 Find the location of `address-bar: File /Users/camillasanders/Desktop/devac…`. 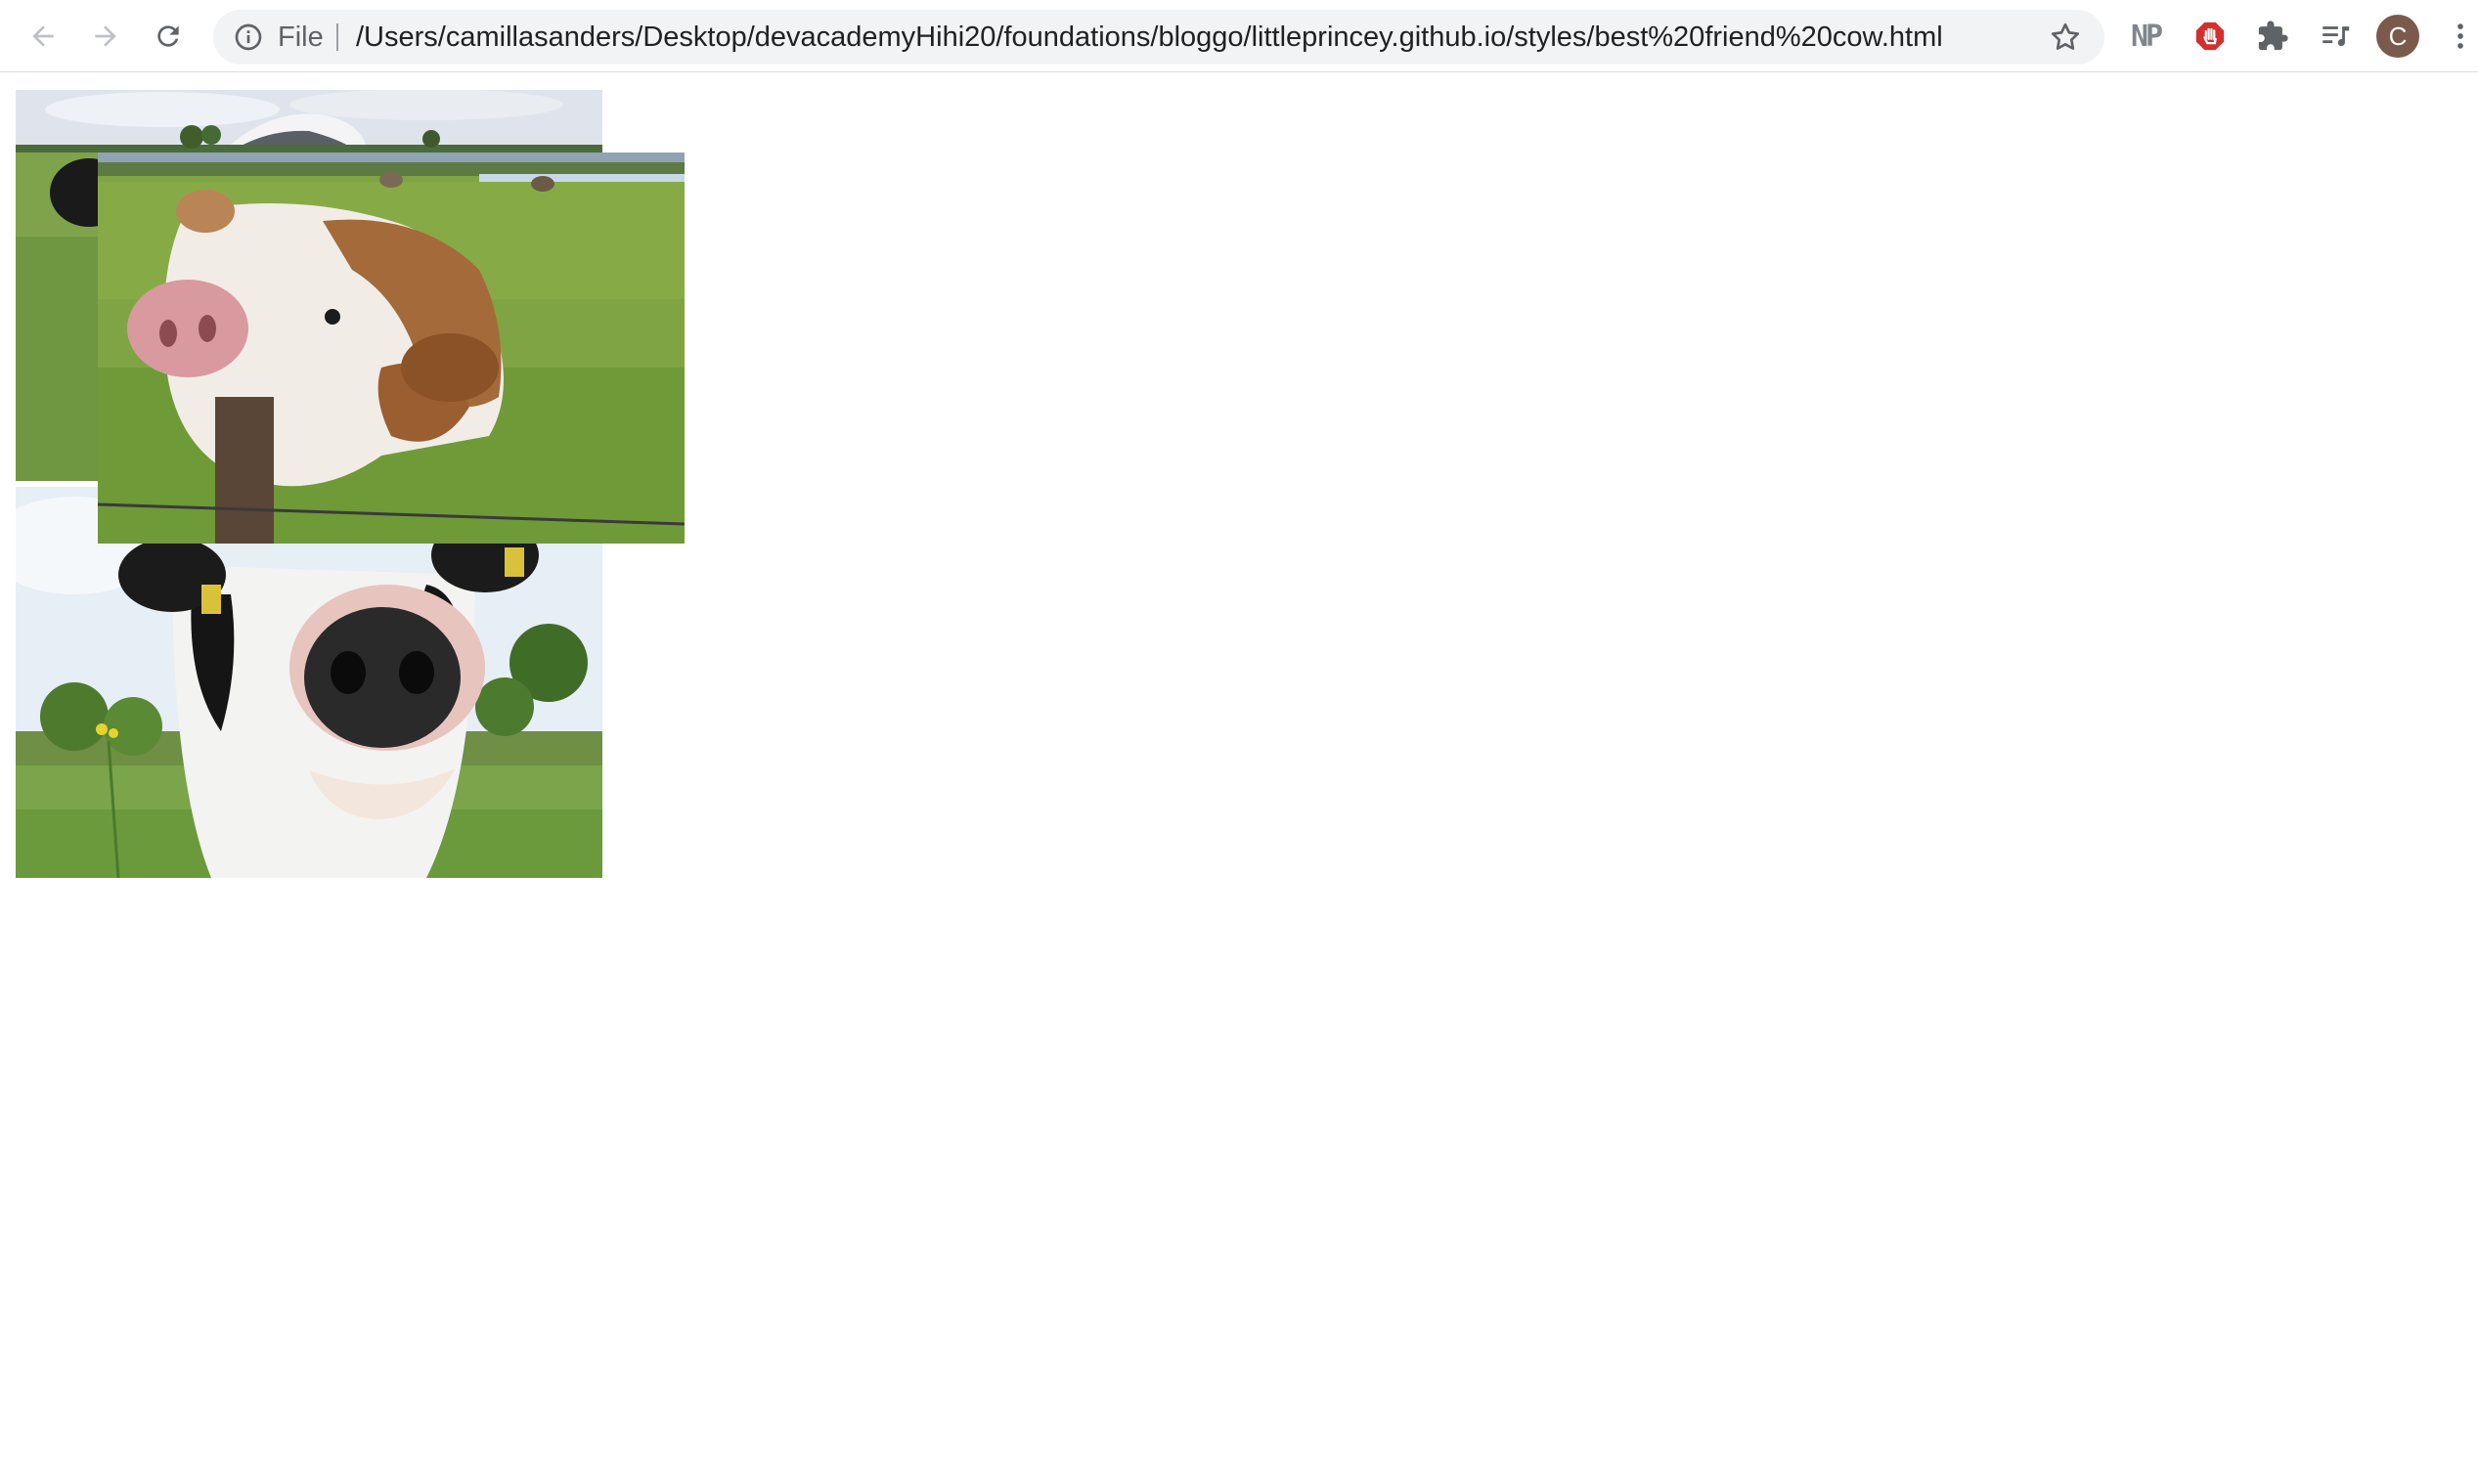

address-bar: File /Users/camillasanders/Desktop/devac… is located at coordinates (1158, 37).